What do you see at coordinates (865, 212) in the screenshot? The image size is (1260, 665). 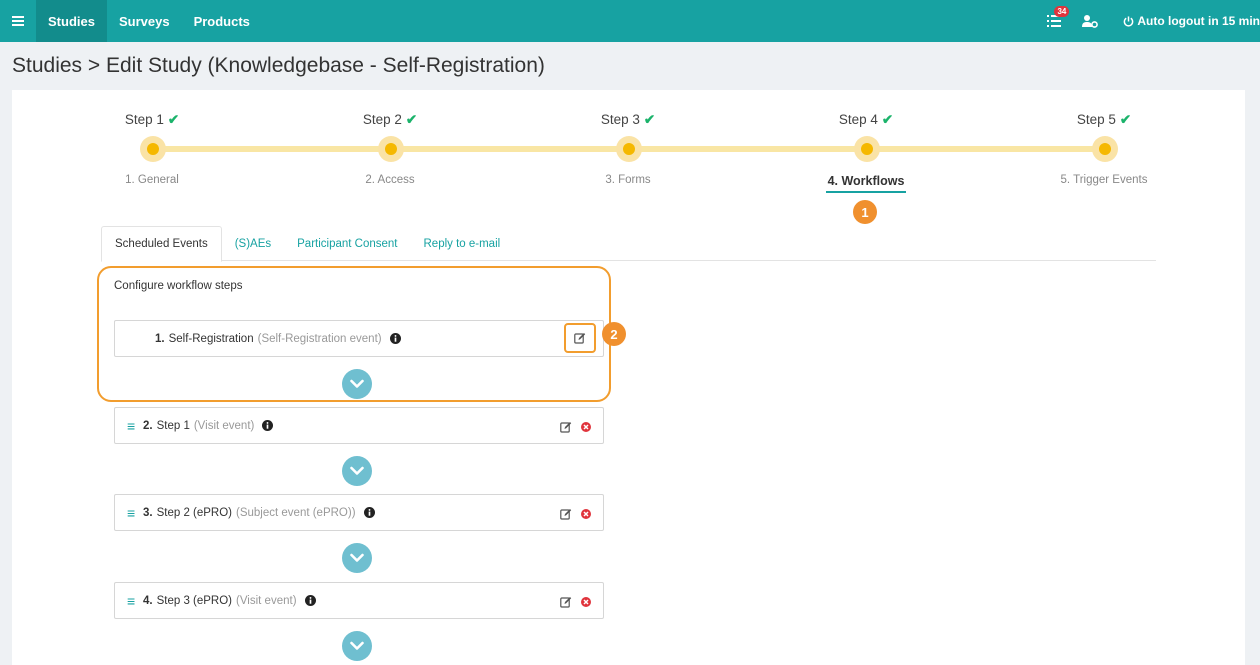 I see `annotation-marker-1: 1` at bounding box center [865, 212].